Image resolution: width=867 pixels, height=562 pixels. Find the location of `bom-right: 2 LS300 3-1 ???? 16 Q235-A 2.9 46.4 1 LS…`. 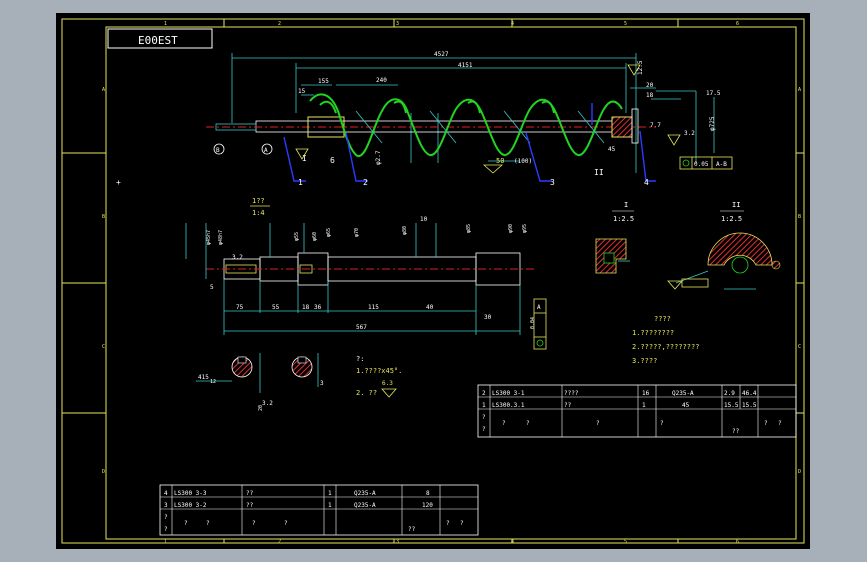

bom-right: 2 LS300 3-1 ???? 16 Q235-A 2.9 46.4 1 LS… is located at coordinates (637, 411).